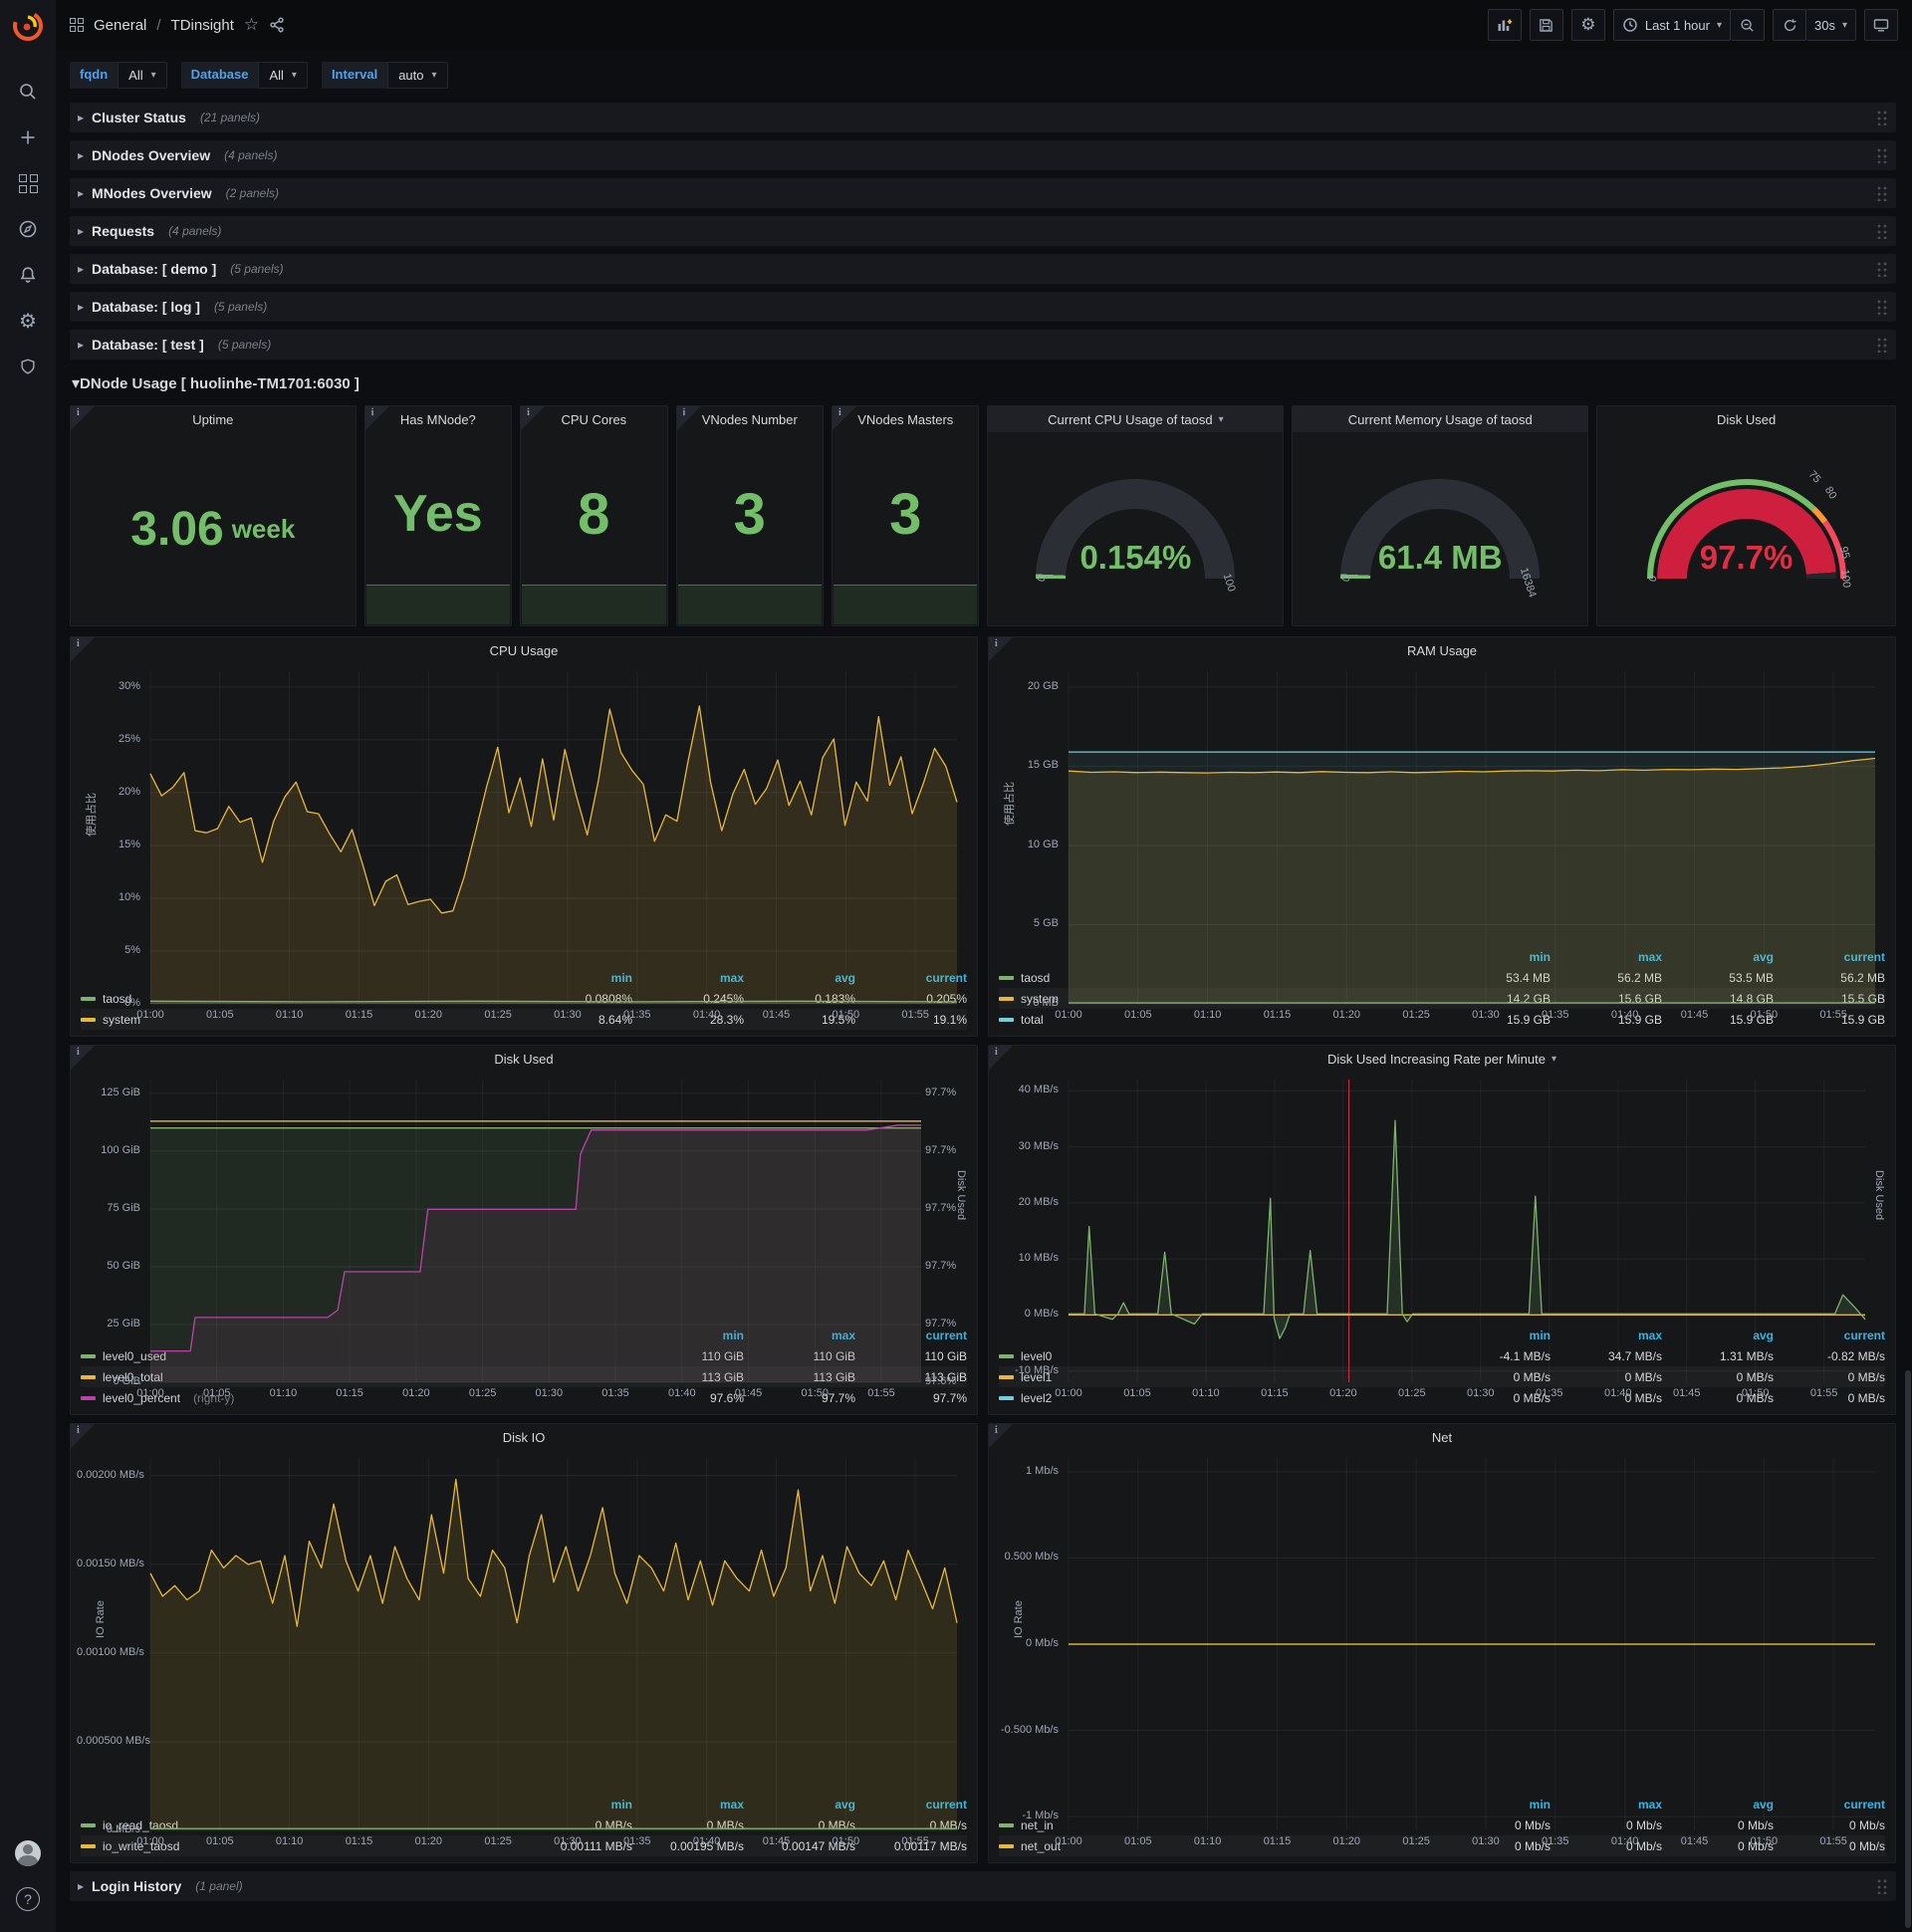 This screenshot has width=1912, height=1932. Describe the element at coordinates (1881, 25) in the screenshot. I see `cycle-view-mode-button` at that location.